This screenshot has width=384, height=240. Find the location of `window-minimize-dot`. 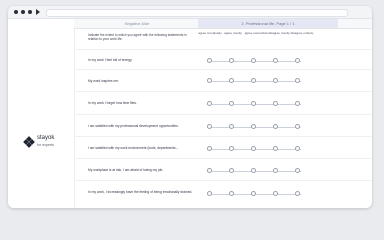

window-minimize-dot is located at coordinates (23, 12).